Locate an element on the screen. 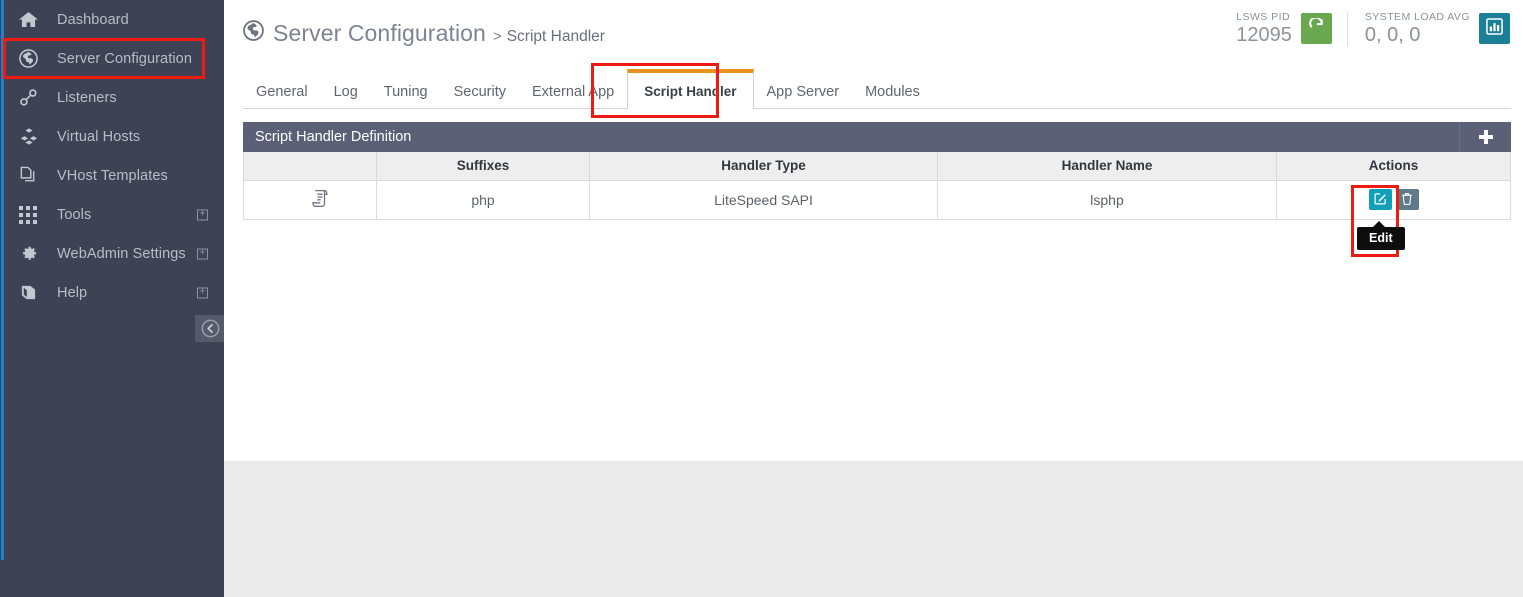 Image resolution: width=1523 pixels, height=597 pixels. add-button is located at coordinates (1485, 137).